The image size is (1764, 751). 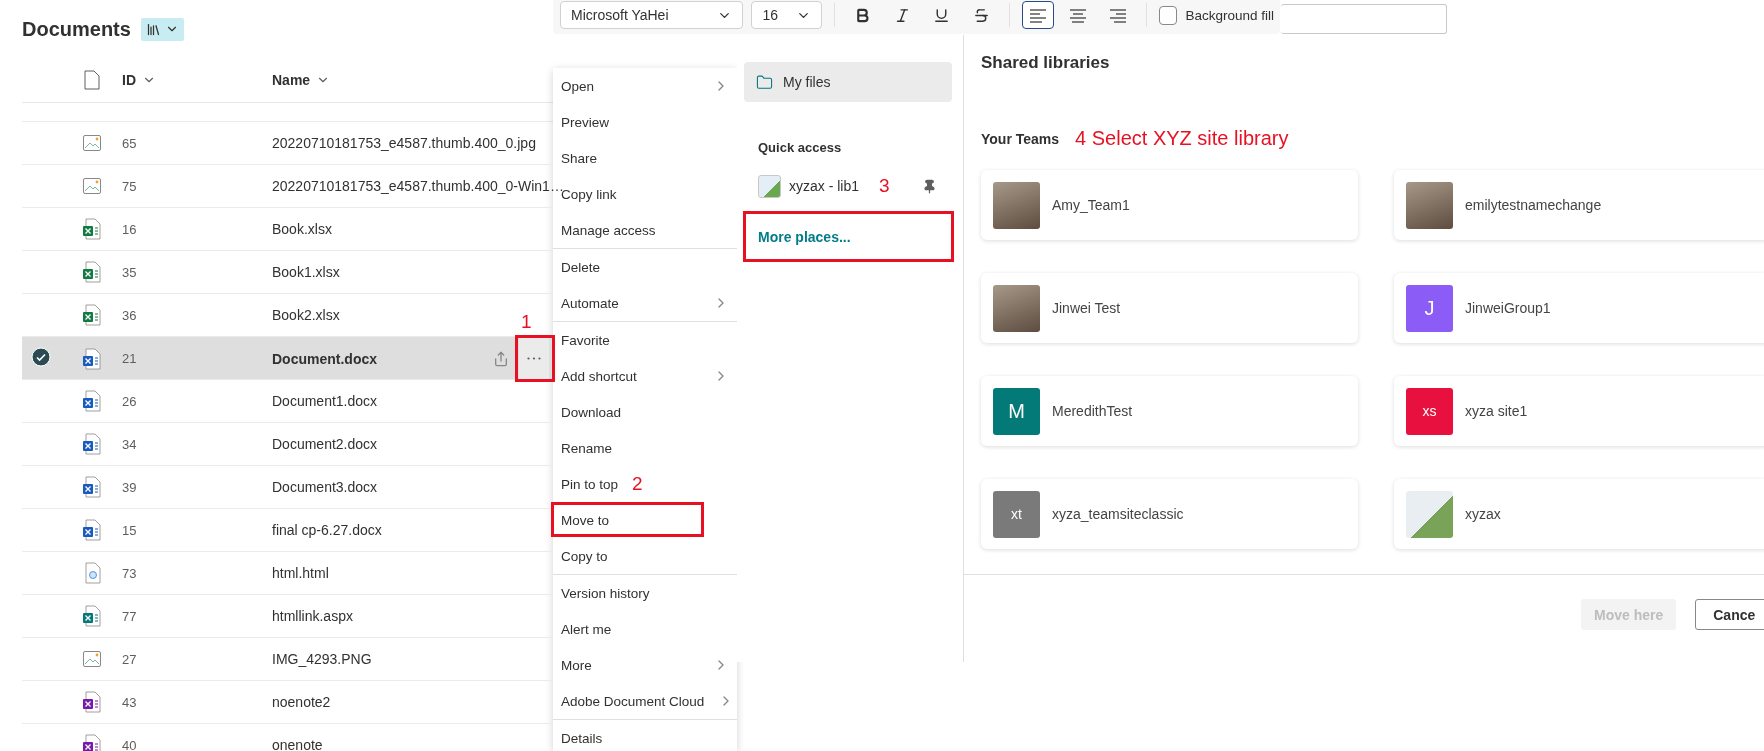 I want to click on file-row: 15 final cp-6.27.docx, so click(x=287, y=530).